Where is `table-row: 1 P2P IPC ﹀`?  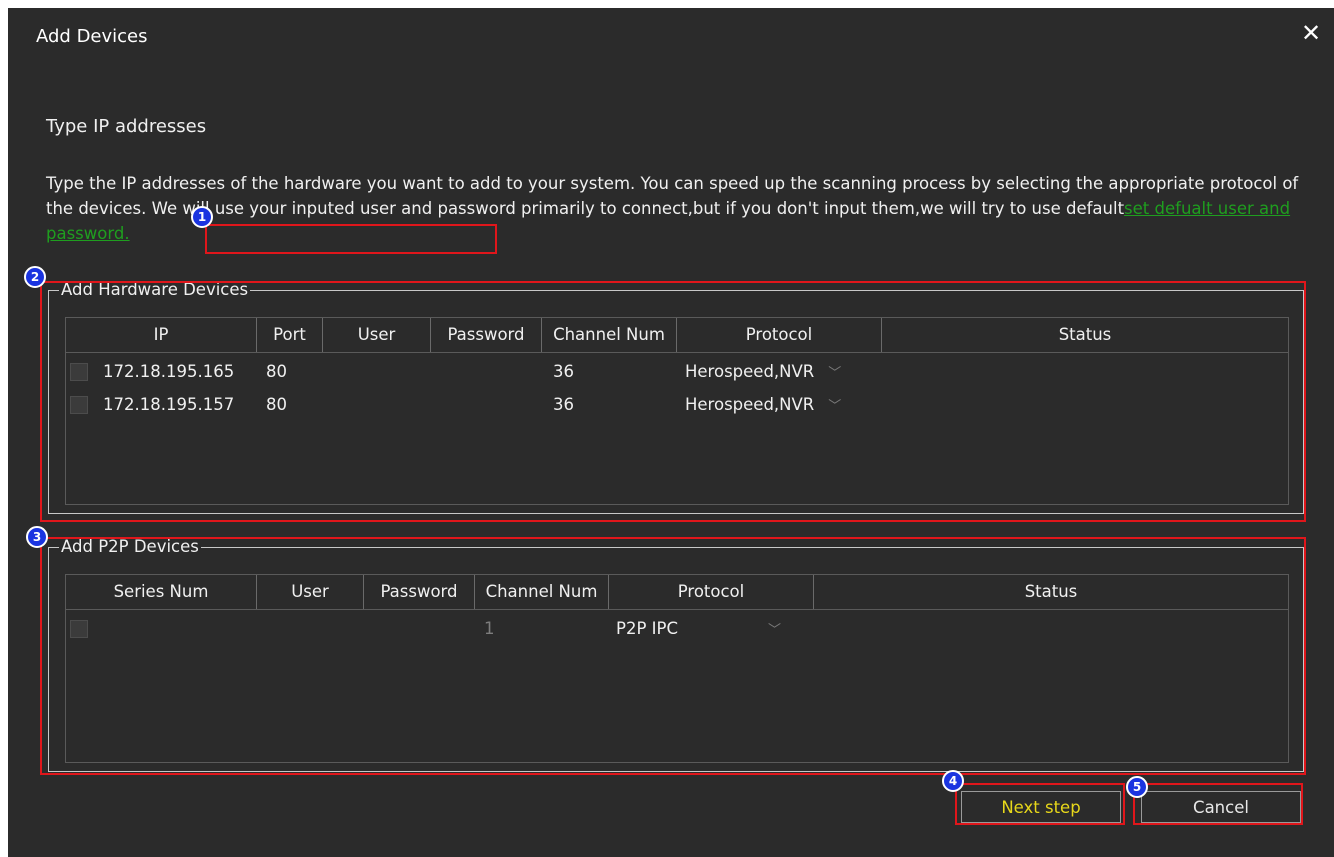 table-row: 1 P2P IPC ﹀ is located at coordinates (677, 629).